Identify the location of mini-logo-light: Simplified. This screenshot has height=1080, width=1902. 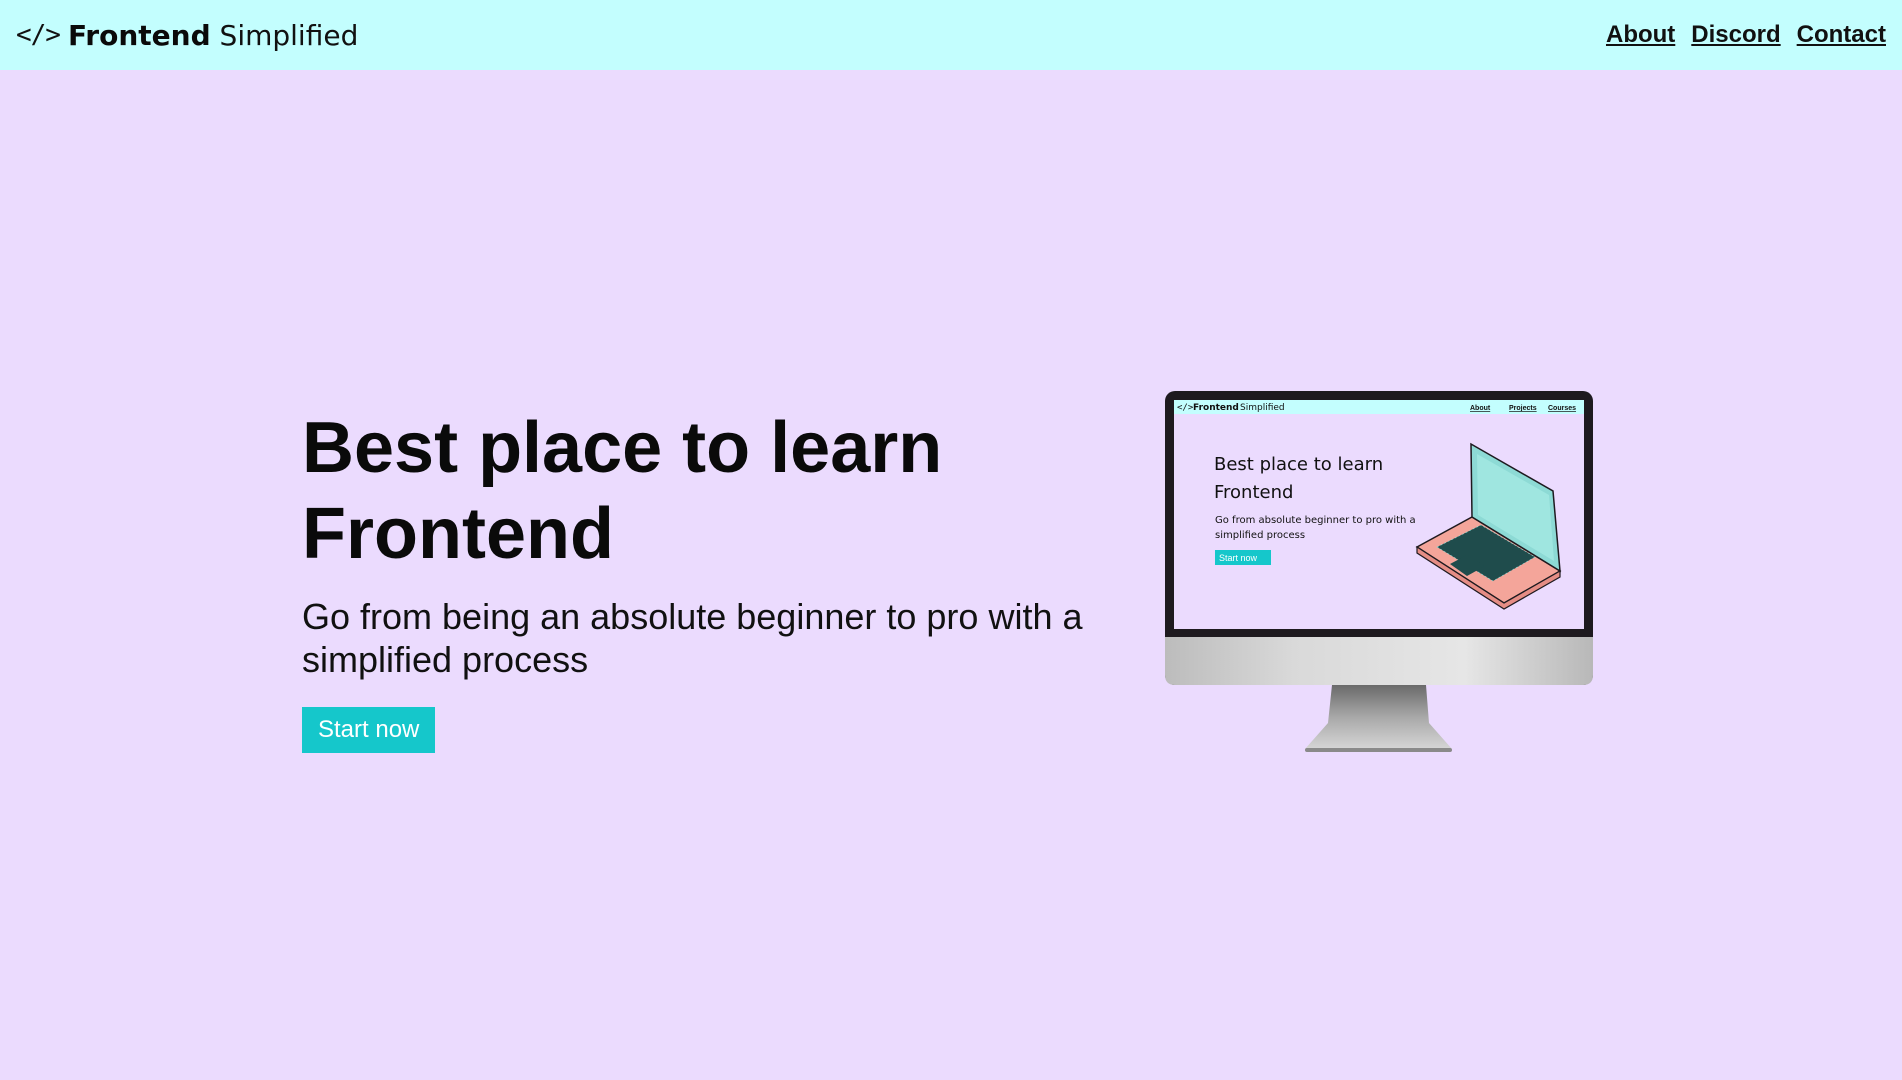
(1262, 408).